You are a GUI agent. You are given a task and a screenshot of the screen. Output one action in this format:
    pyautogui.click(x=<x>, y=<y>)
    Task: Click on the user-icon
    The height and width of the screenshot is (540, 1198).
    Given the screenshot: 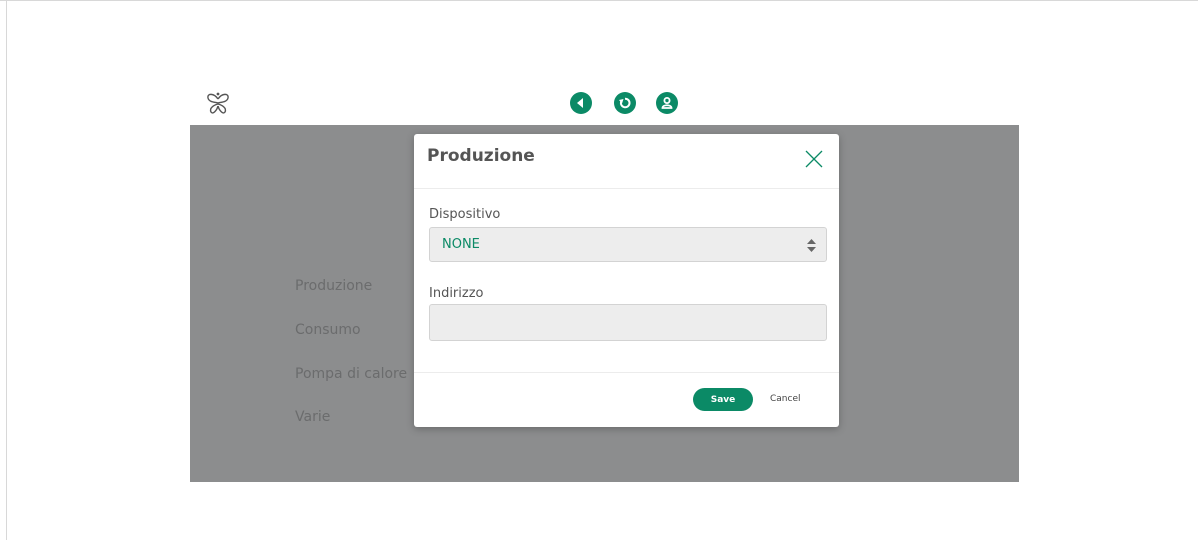 What is the action you would take?
    pyautogui.click(x=667, y=103)
    